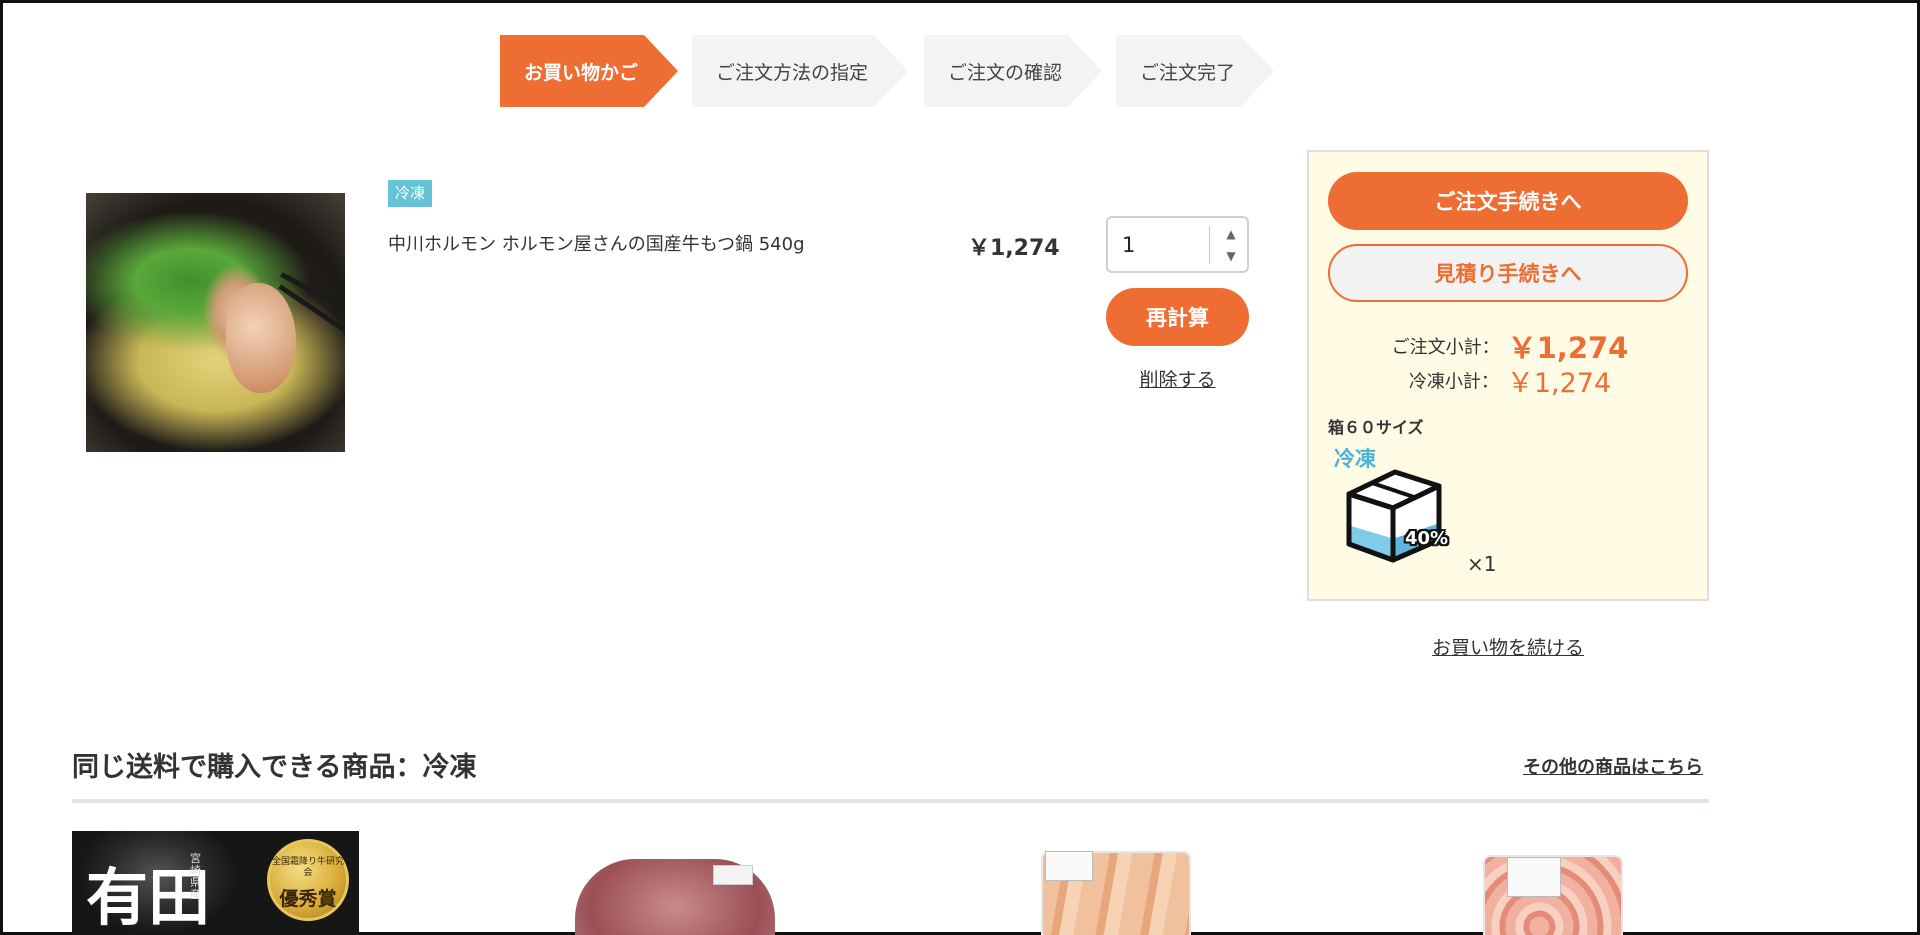 Image resolution: width=1920 pixels, height=935 pixels. I want to click on medal-title: 優秀賞, so click(308, 899).